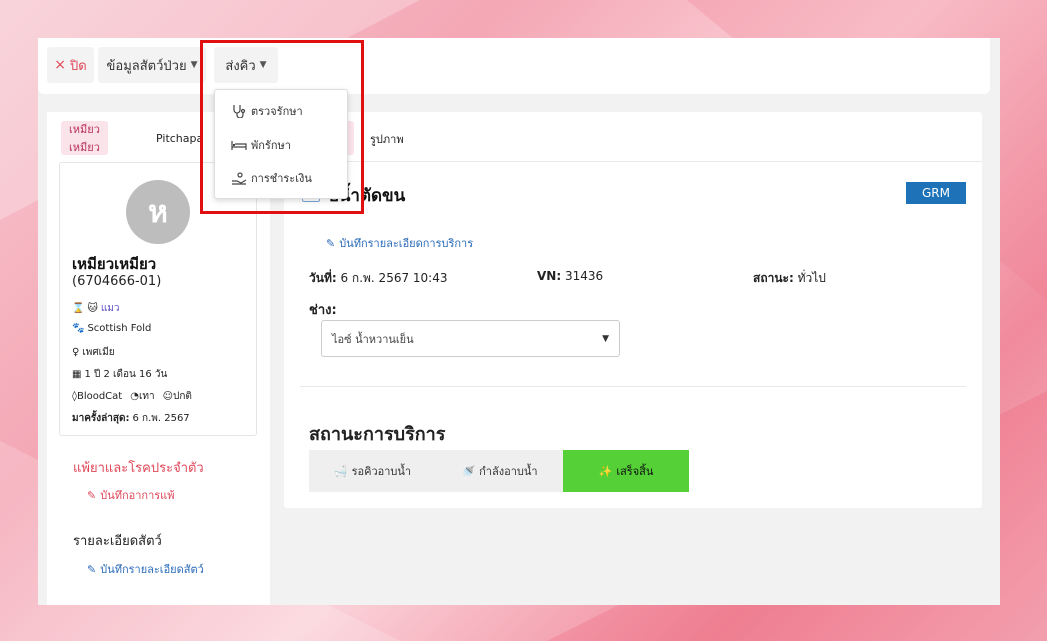 The height and width of the screenshot is (641, 1047). I want to click on cat-face-icon: 🐱, so click(92, 308).